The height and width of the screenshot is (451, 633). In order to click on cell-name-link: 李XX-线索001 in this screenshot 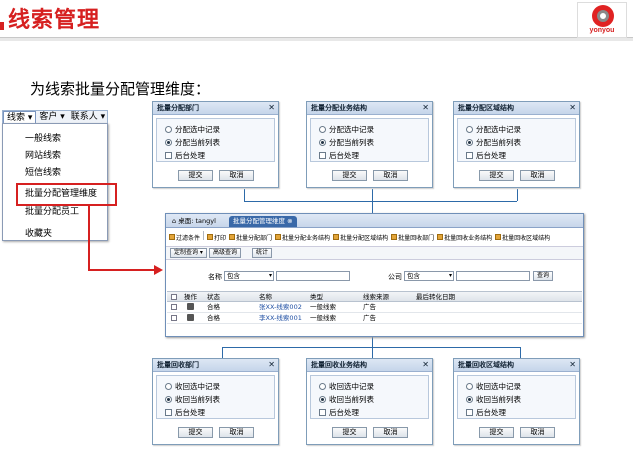, I will do `click(280, 318)`.